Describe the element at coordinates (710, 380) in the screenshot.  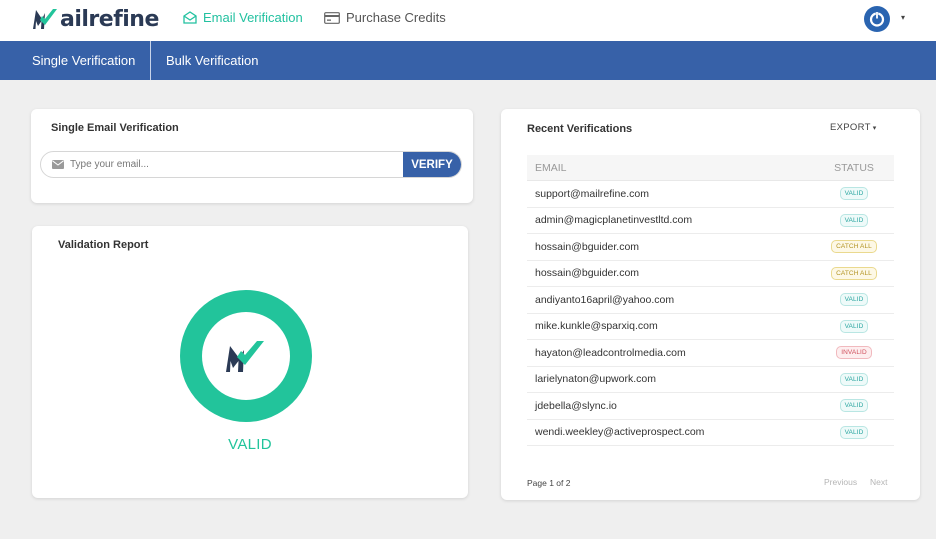
I see `table-row: larielynaton@upwork.com VALID` at that location.